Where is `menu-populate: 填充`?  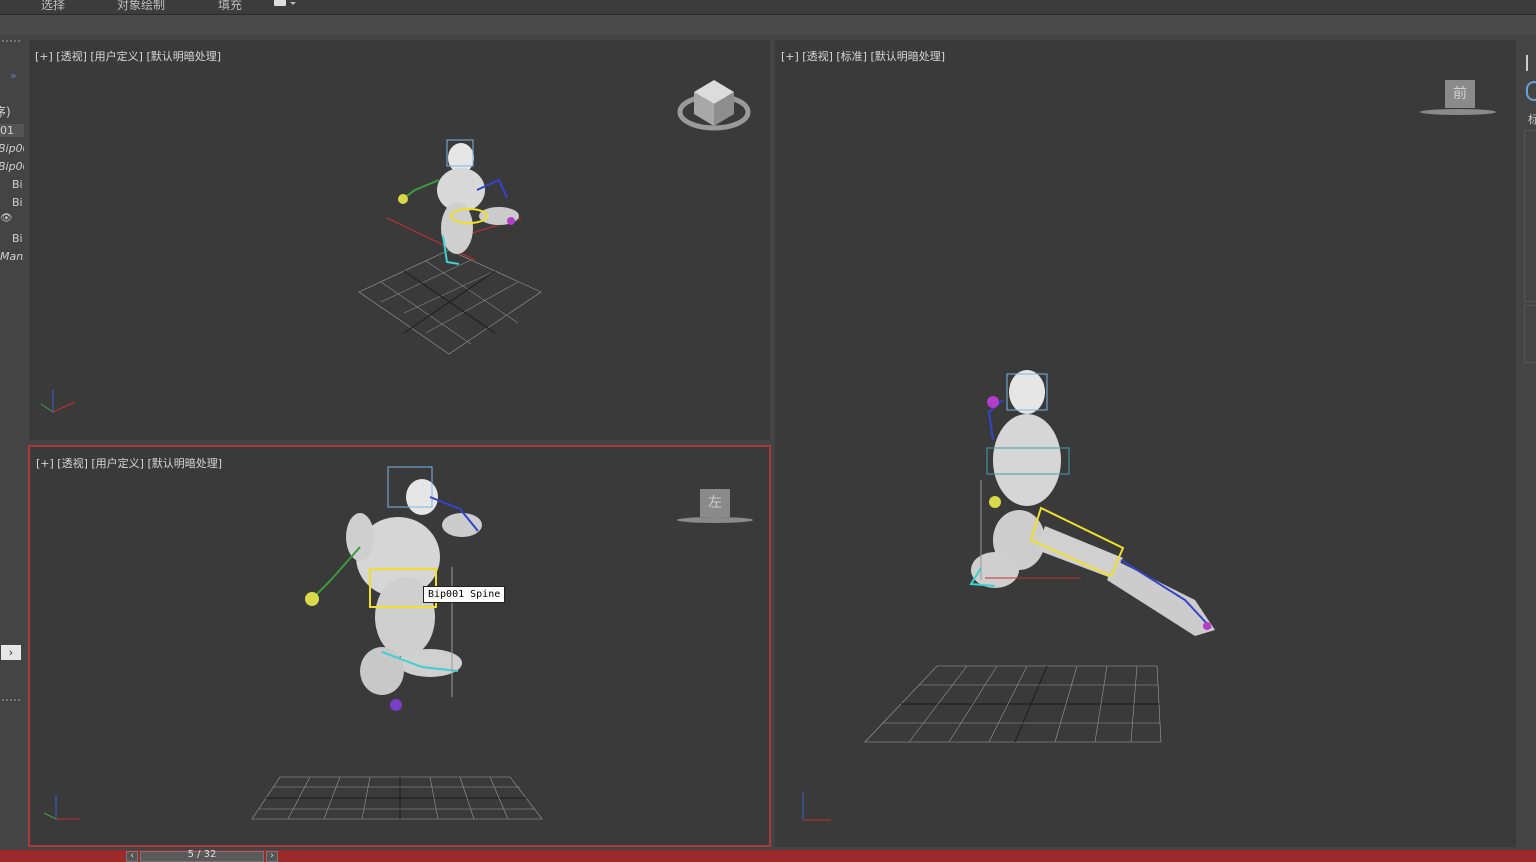 menu-populate: 填充 is located at coordinates (230, 6).